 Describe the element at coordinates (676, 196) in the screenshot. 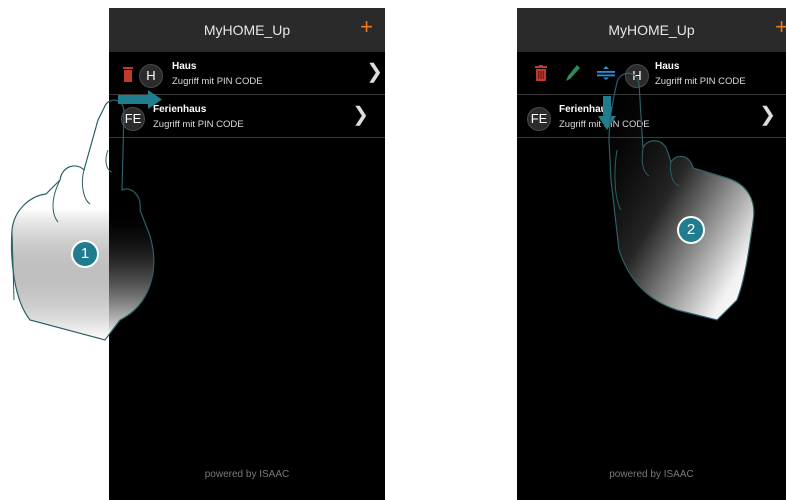

I see `drag-gesture-hand` at that location.